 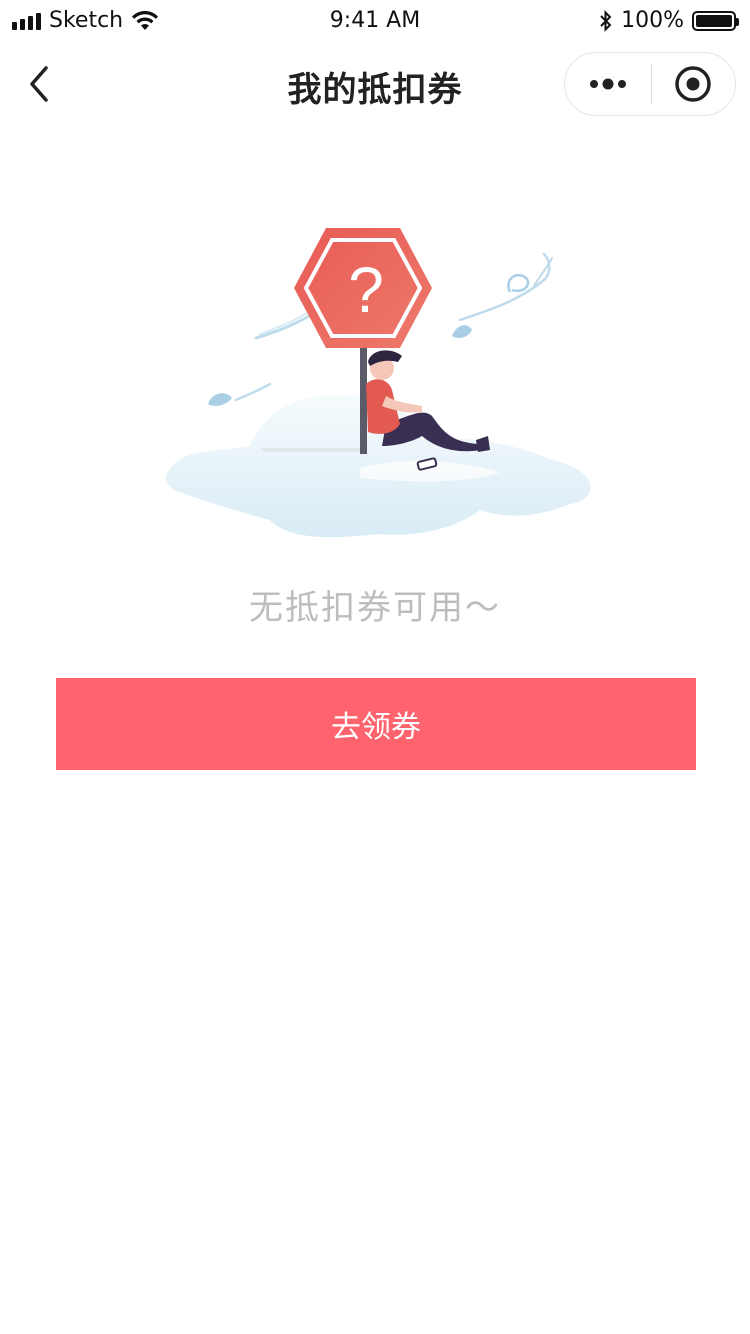 I want to click on more-button, so click(x=608, y=84).